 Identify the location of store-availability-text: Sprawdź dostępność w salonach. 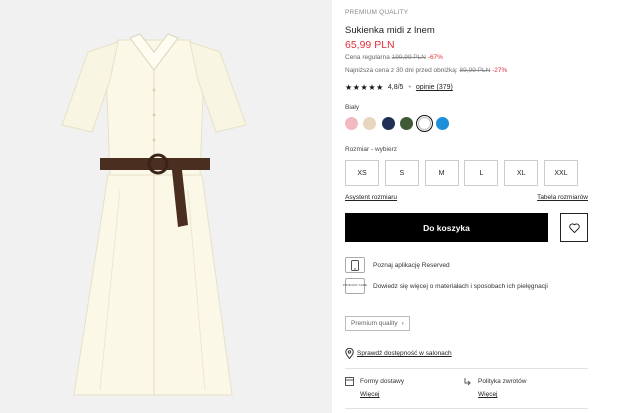
(404, 353).